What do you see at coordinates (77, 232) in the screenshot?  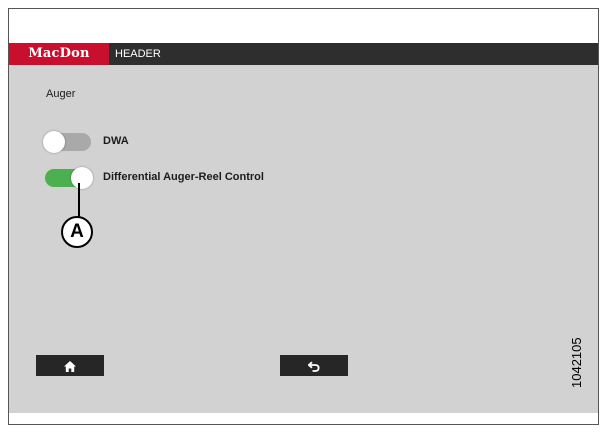 I see `callout-a: A` at bounding box center [77, 232].